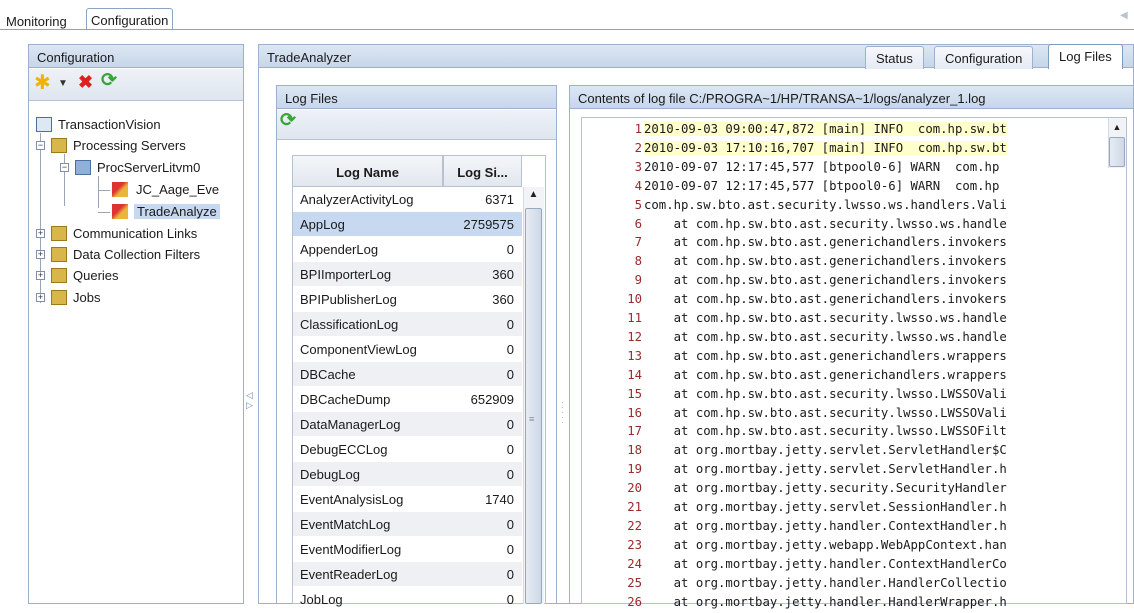 This screenshot has height=613, width=1134. What do you see at coordinates (634, 450) in the screenshot?
I see `line-number: 18` at bounding box center [634, 450].